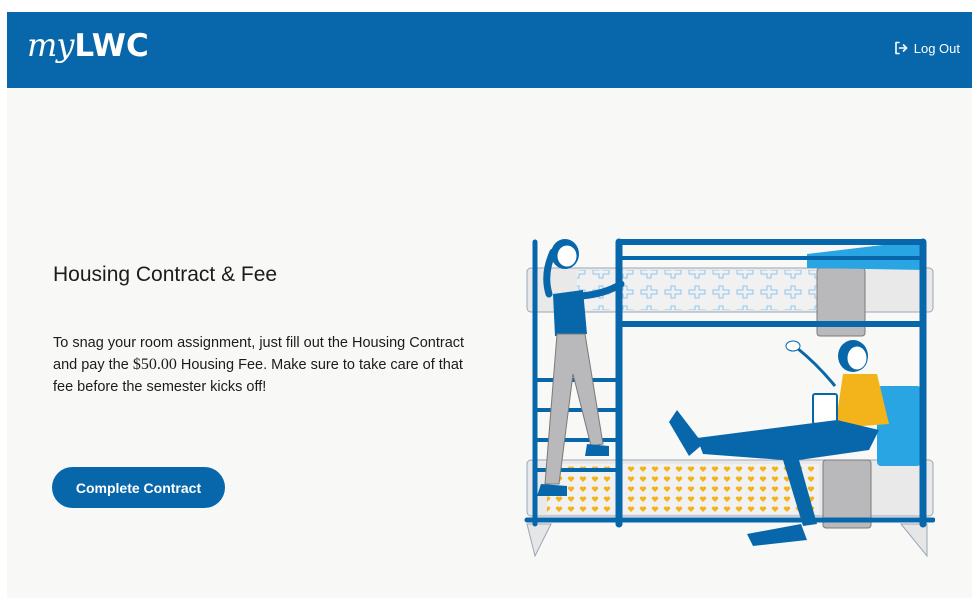 The height and width of the screenshot is (598, 972). Describe the element at coordinates (138, 487) in the screenshot. I see `complete-contract-button: Complete Contract` at that location.